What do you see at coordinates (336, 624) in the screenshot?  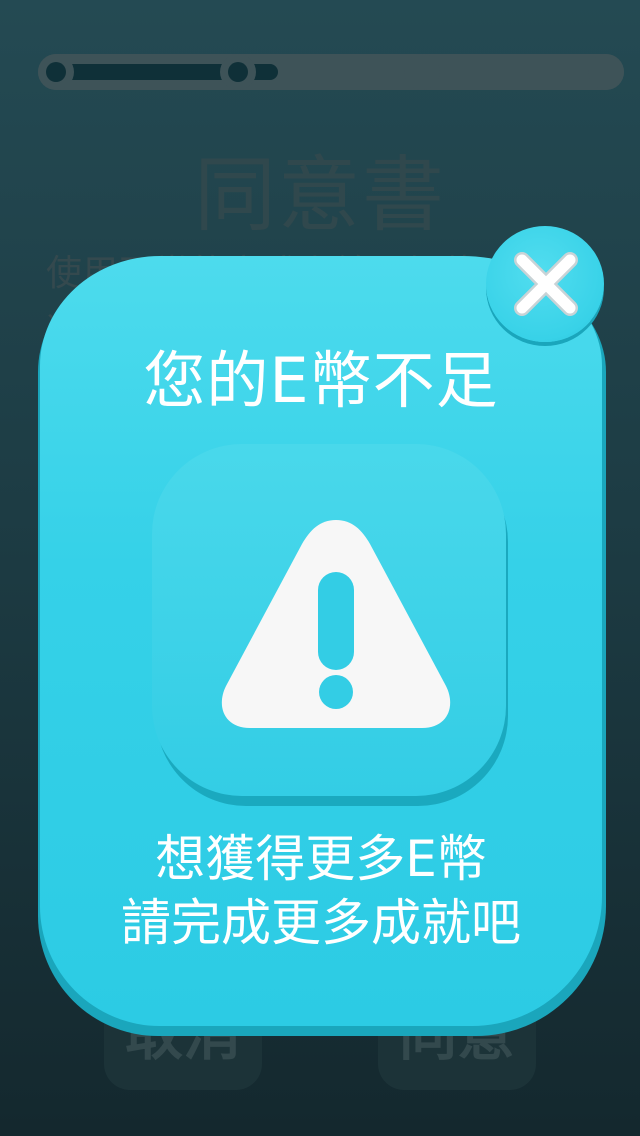 I see `warning-icon` at bounding box center [336, 624].